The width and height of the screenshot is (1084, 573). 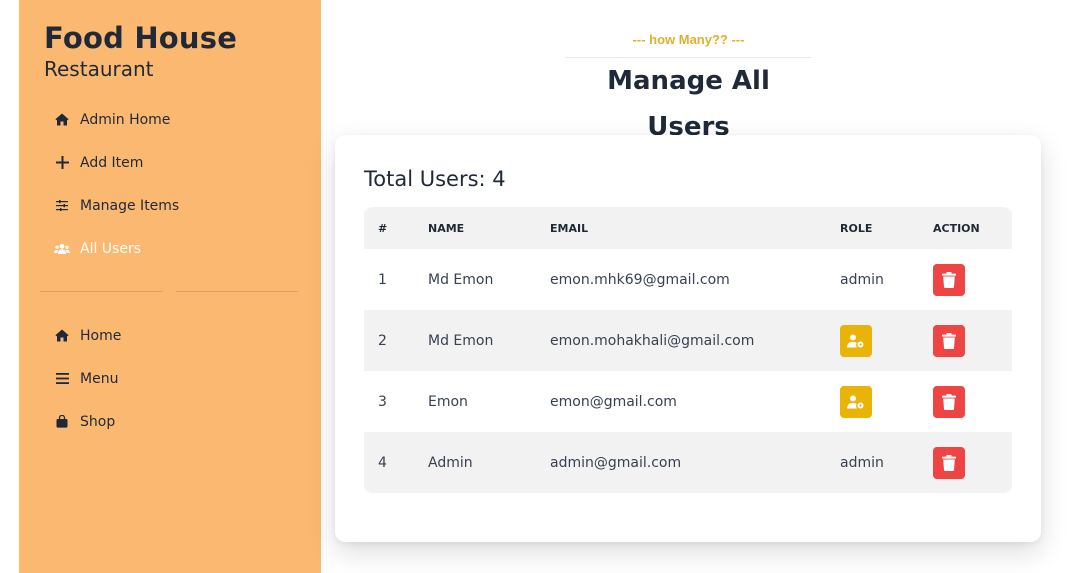 What do you see at coordinates (170, 248) in the screenshot?
I see `sidebar-item-all-users: All Users` at bounding box center [170, 248].